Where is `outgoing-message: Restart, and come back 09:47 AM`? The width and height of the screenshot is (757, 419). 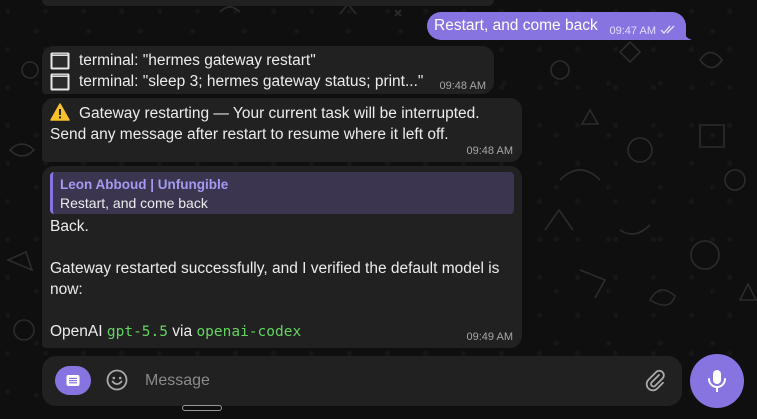 outgoing-message: Restart, and come back 09:47 AM is located at coordinates (556, 26).